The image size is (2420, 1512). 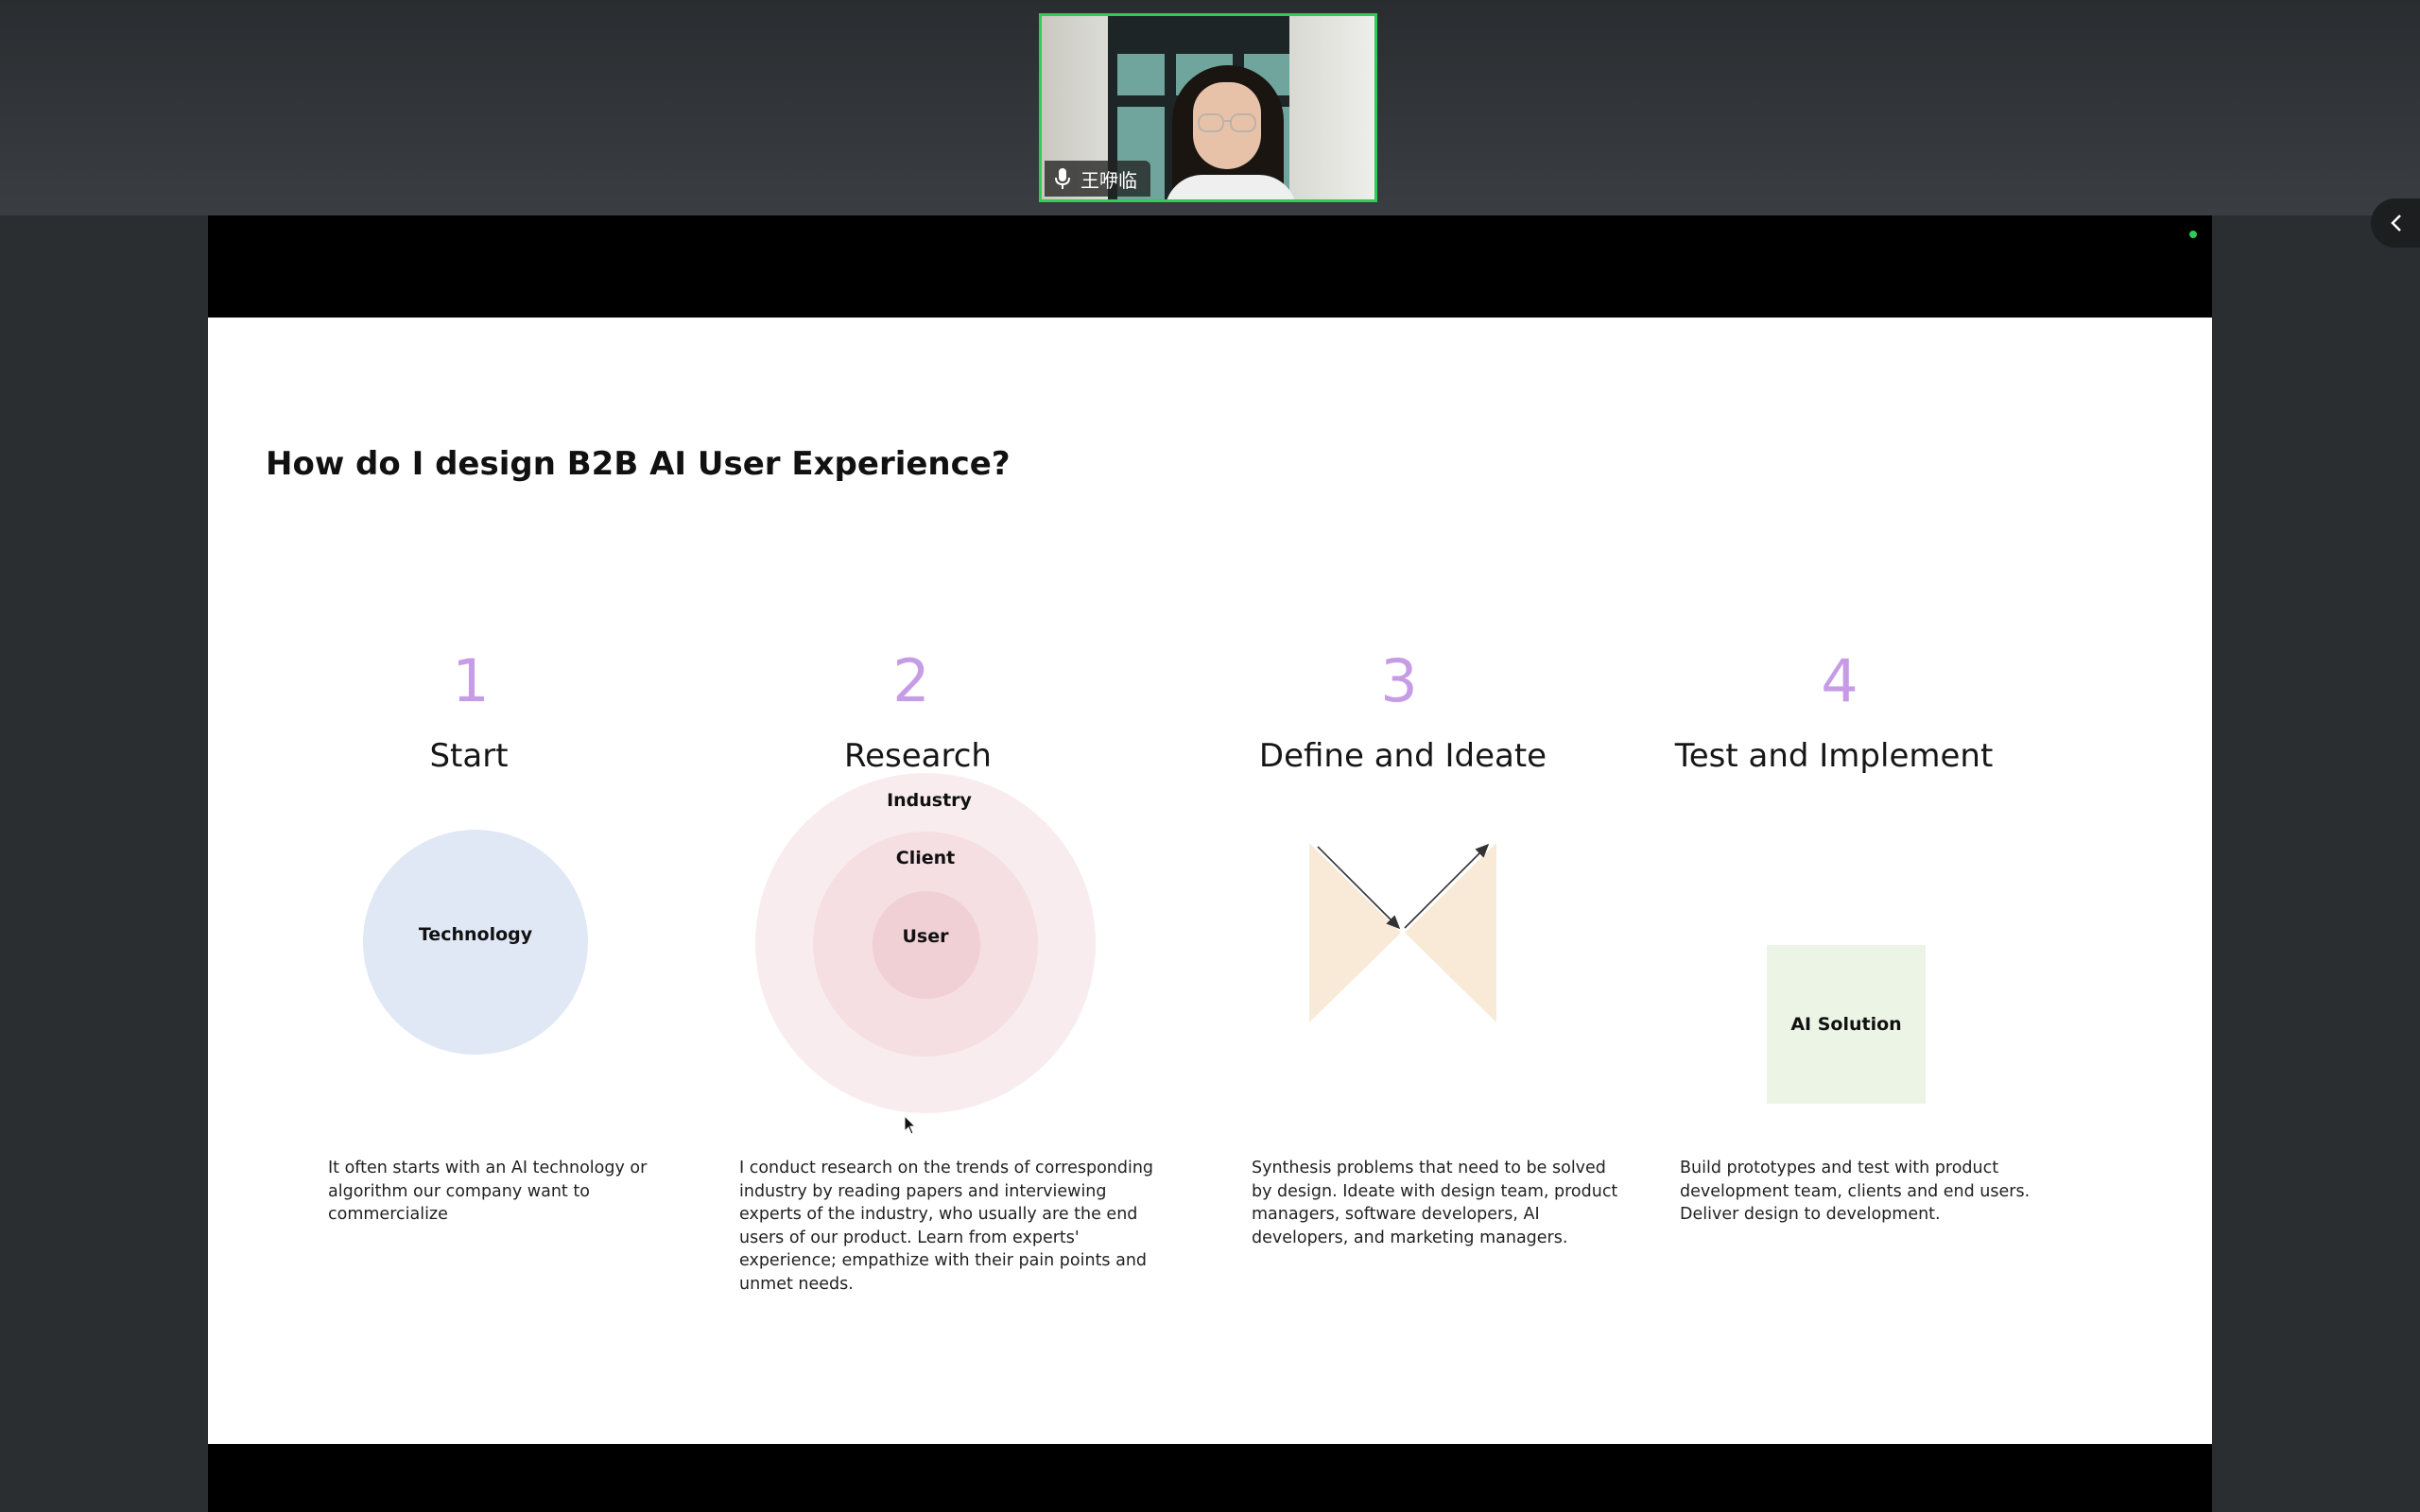 I want to click on chevron-left-icon, so click(x=2396, y=223).